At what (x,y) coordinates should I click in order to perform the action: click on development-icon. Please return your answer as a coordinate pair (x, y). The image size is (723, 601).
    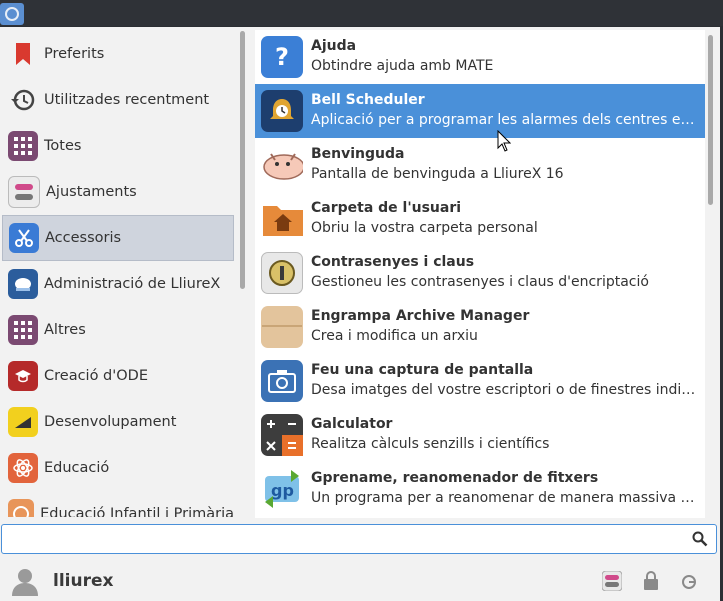
    Looking at the image, I should click on (23, 422).